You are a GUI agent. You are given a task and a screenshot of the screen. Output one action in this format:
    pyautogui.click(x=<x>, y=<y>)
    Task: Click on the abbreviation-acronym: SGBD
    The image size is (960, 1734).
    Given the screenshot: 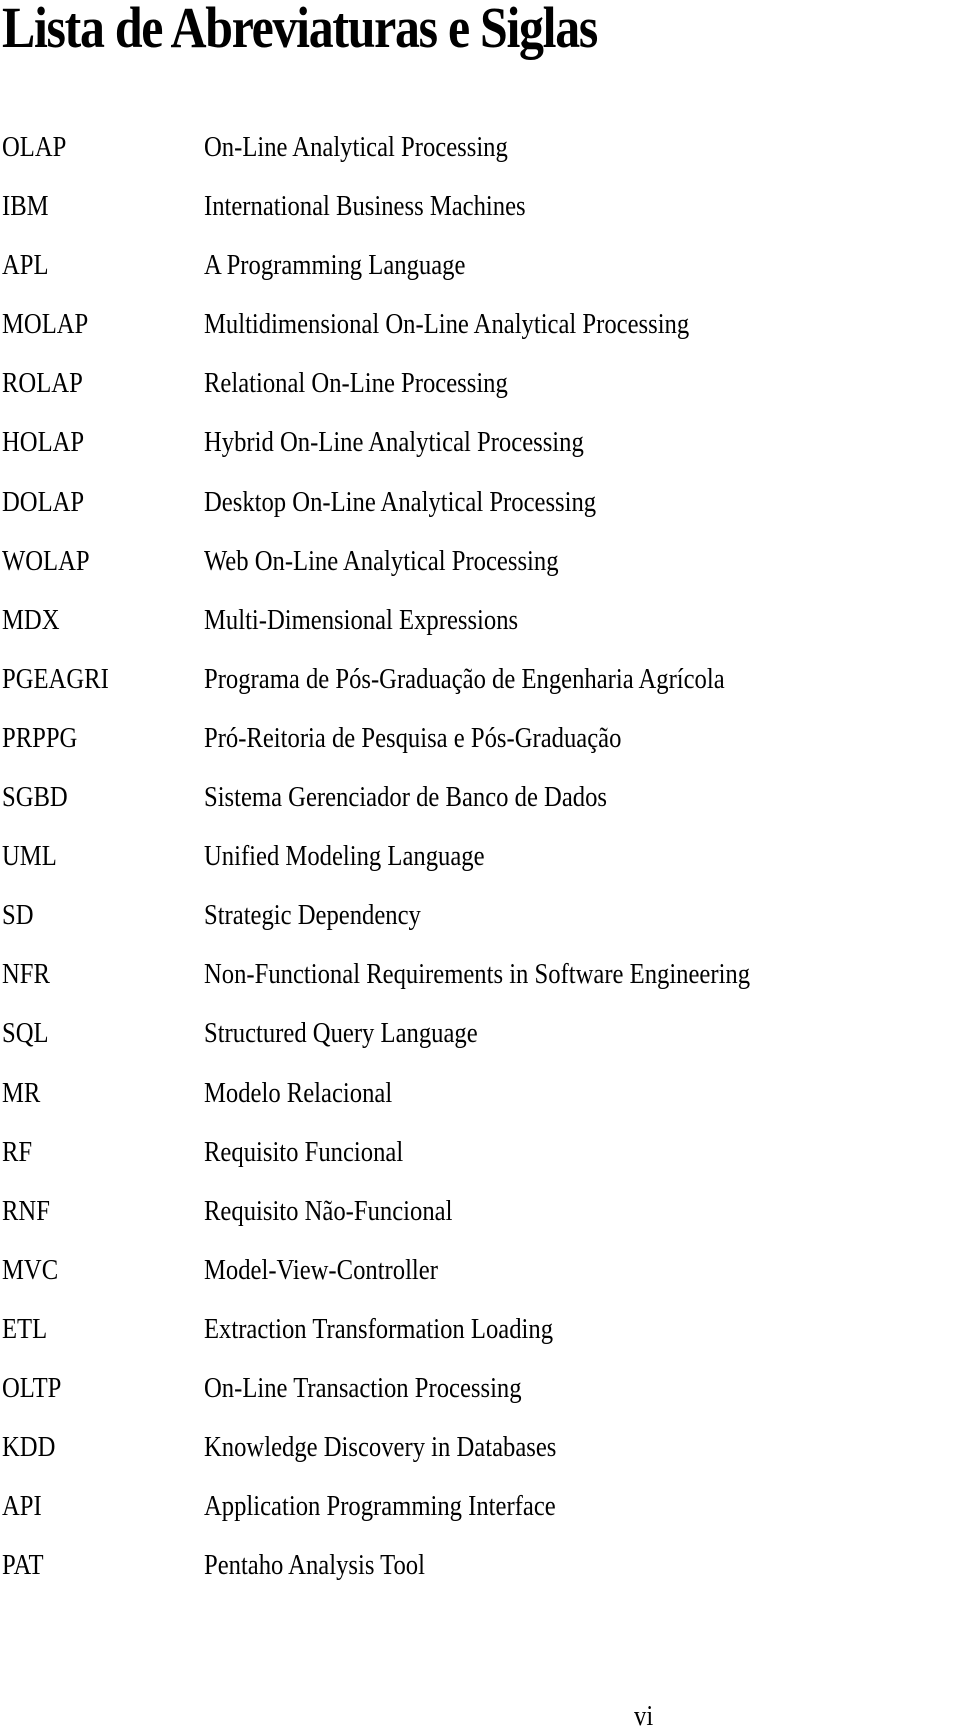 What is the action you would take?
    pyautogui.click(x=35, y=798)
    